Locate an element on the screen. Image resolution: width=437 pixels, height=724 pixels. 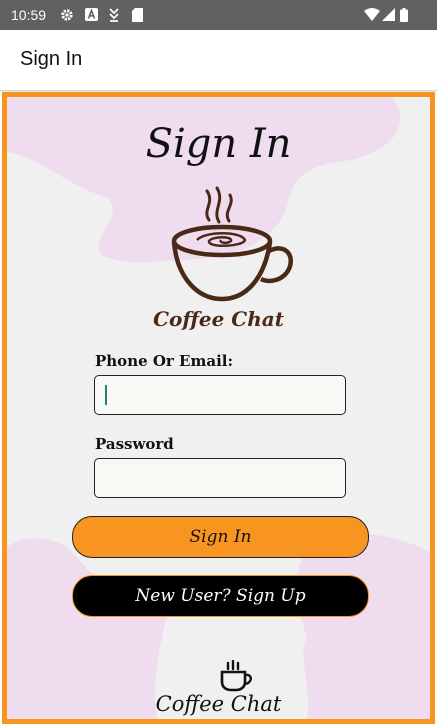
logo-text: Coffee Chat is located at coordinates (218, 319).